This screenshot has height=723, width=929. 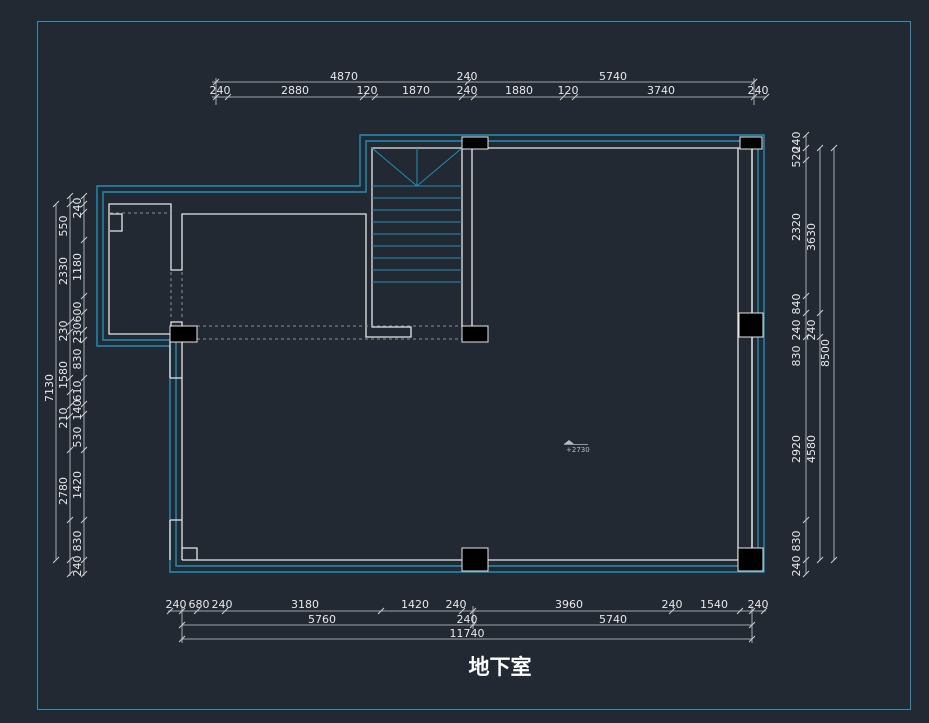 What do you see at coordinates (811, 330) in the screenshot?
I see `dim-right-240-mid: 240` at bounding box center [811, 330].